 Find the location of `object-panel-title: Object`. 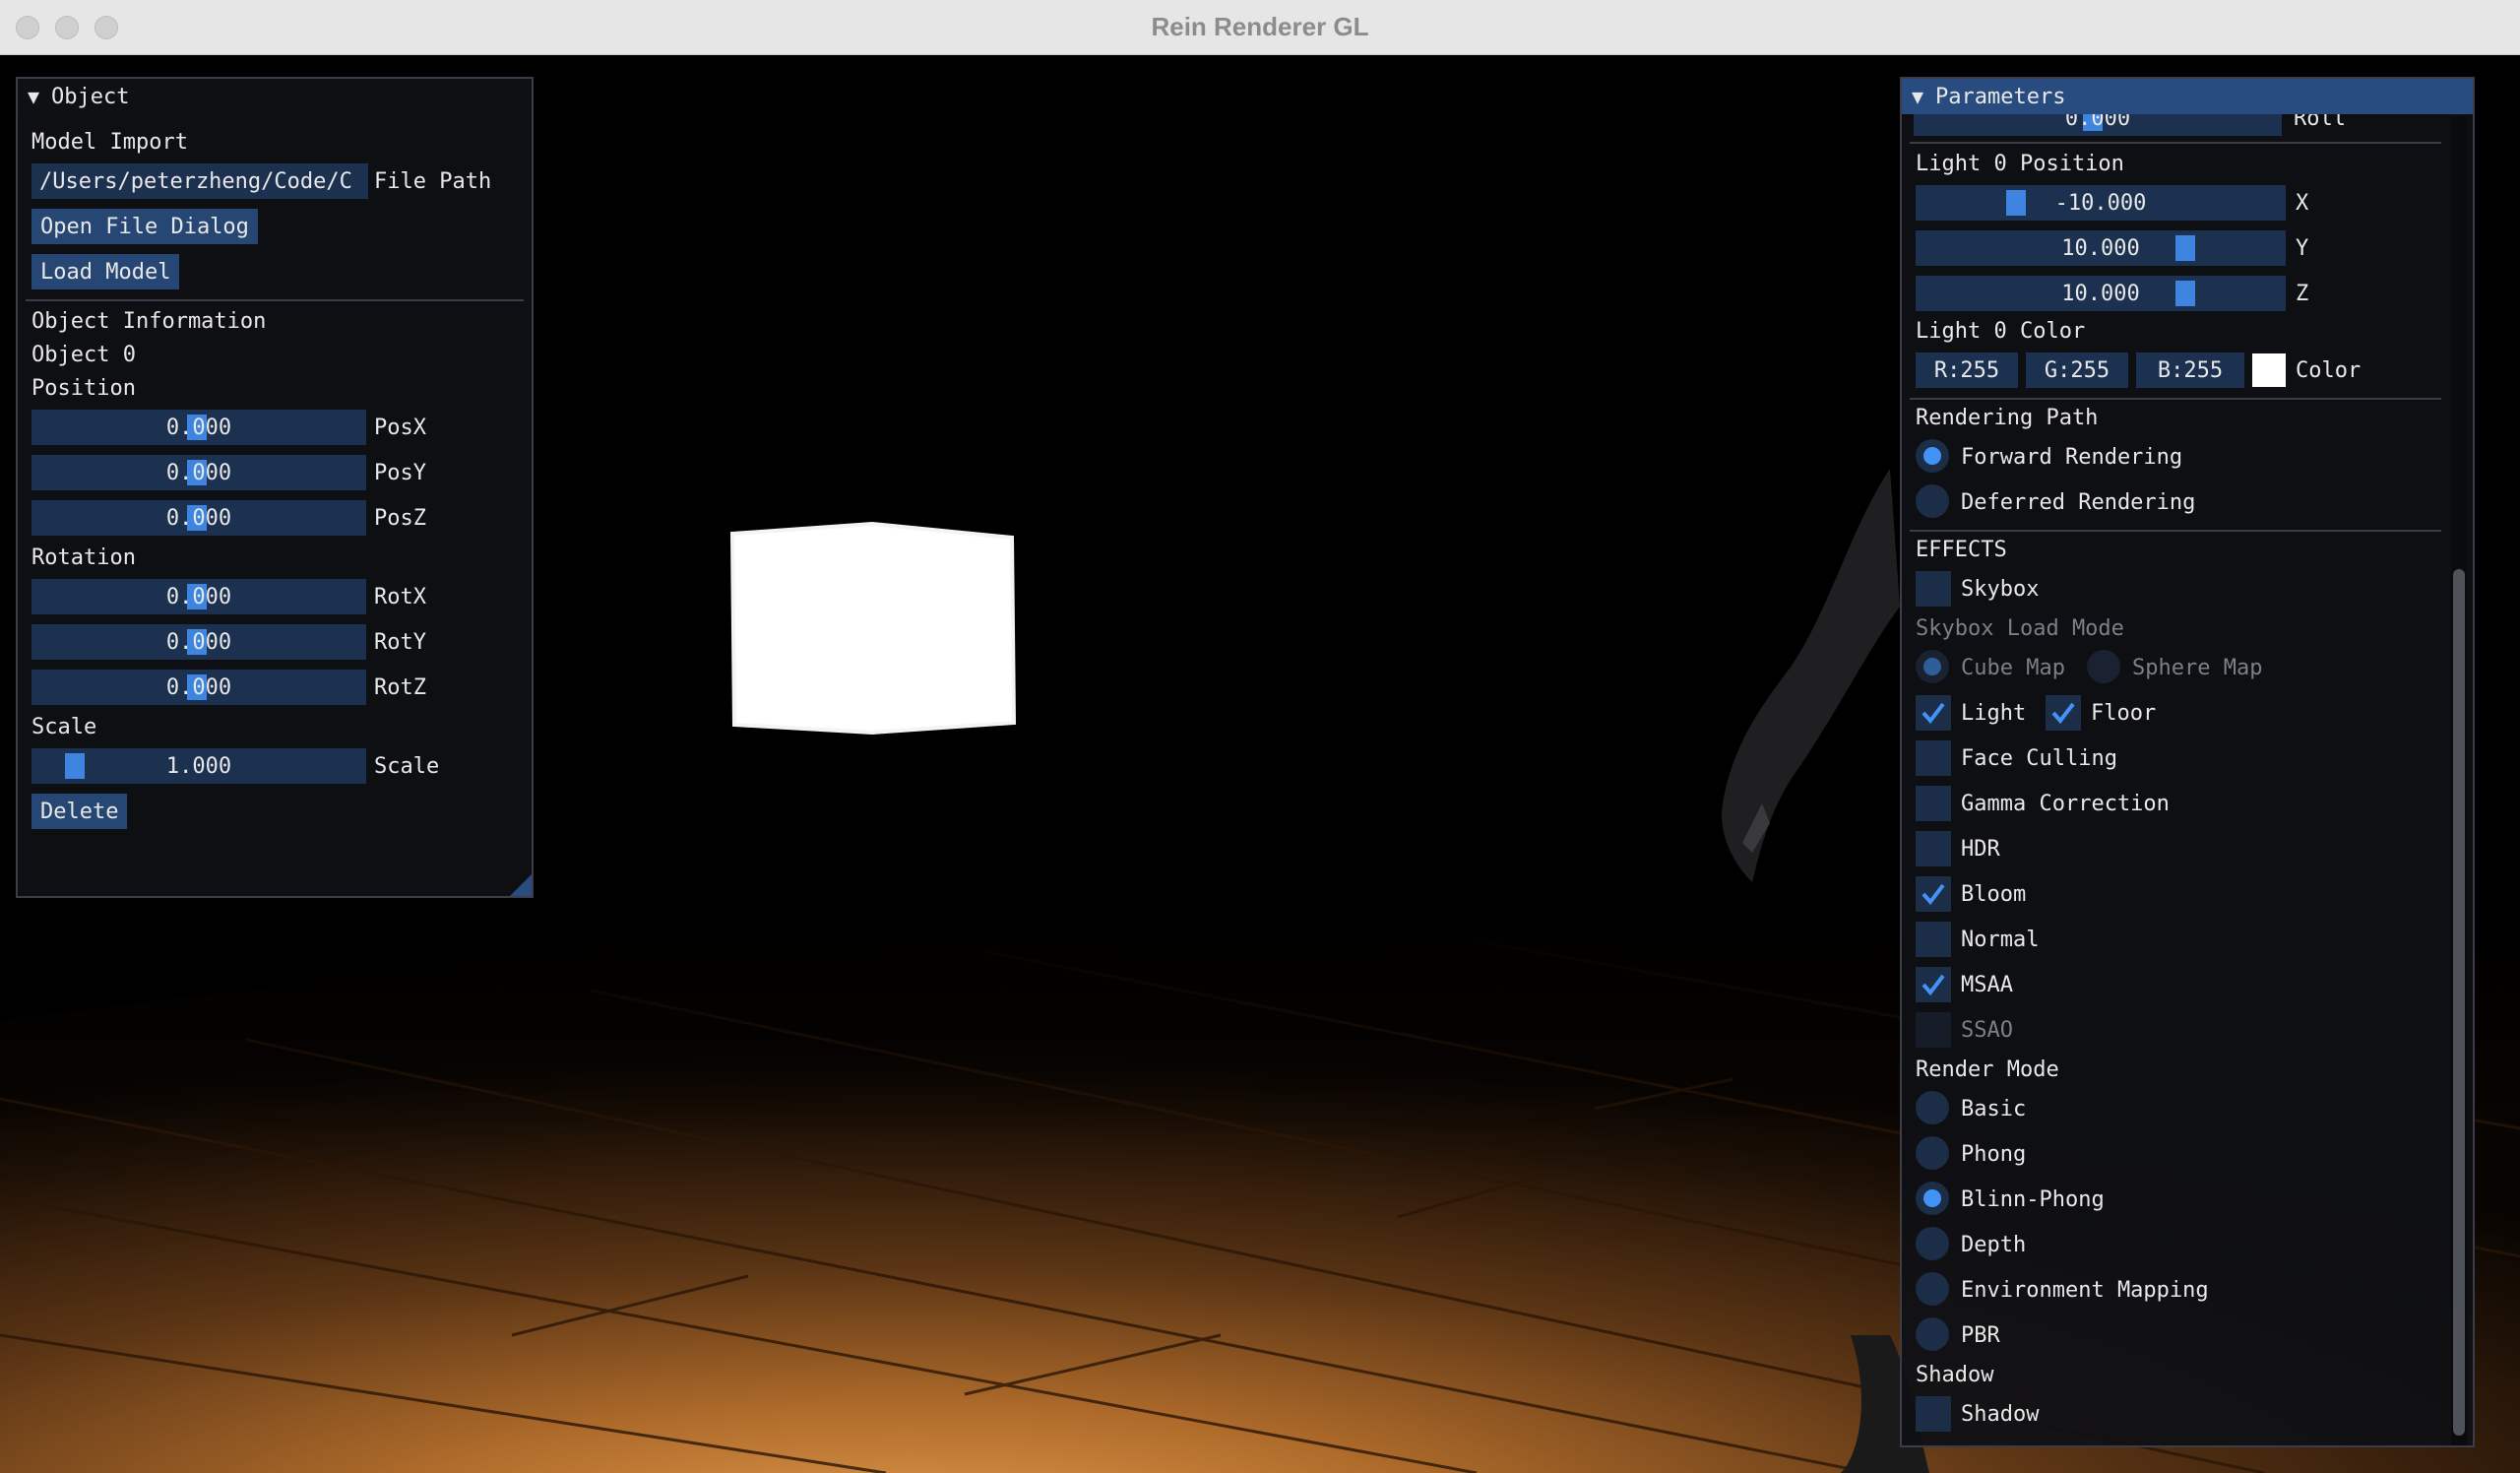

object-panel-title: Object is located at coordinates (90, 96).